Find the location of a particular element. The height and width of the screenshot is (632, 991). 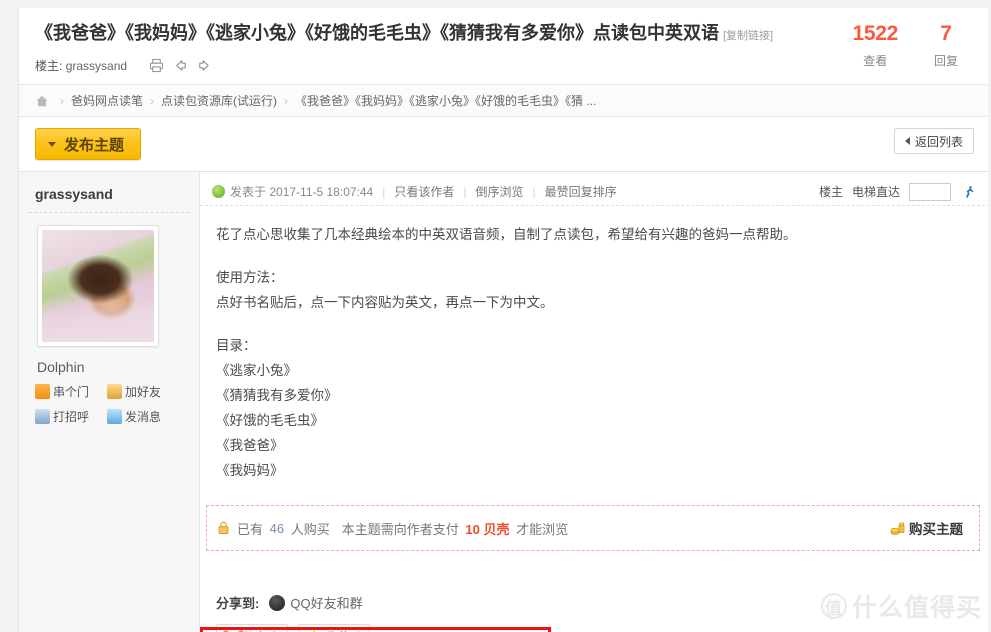

requirement-prefix: 本主题需向作者支付 is located at coordinates (400, 529).